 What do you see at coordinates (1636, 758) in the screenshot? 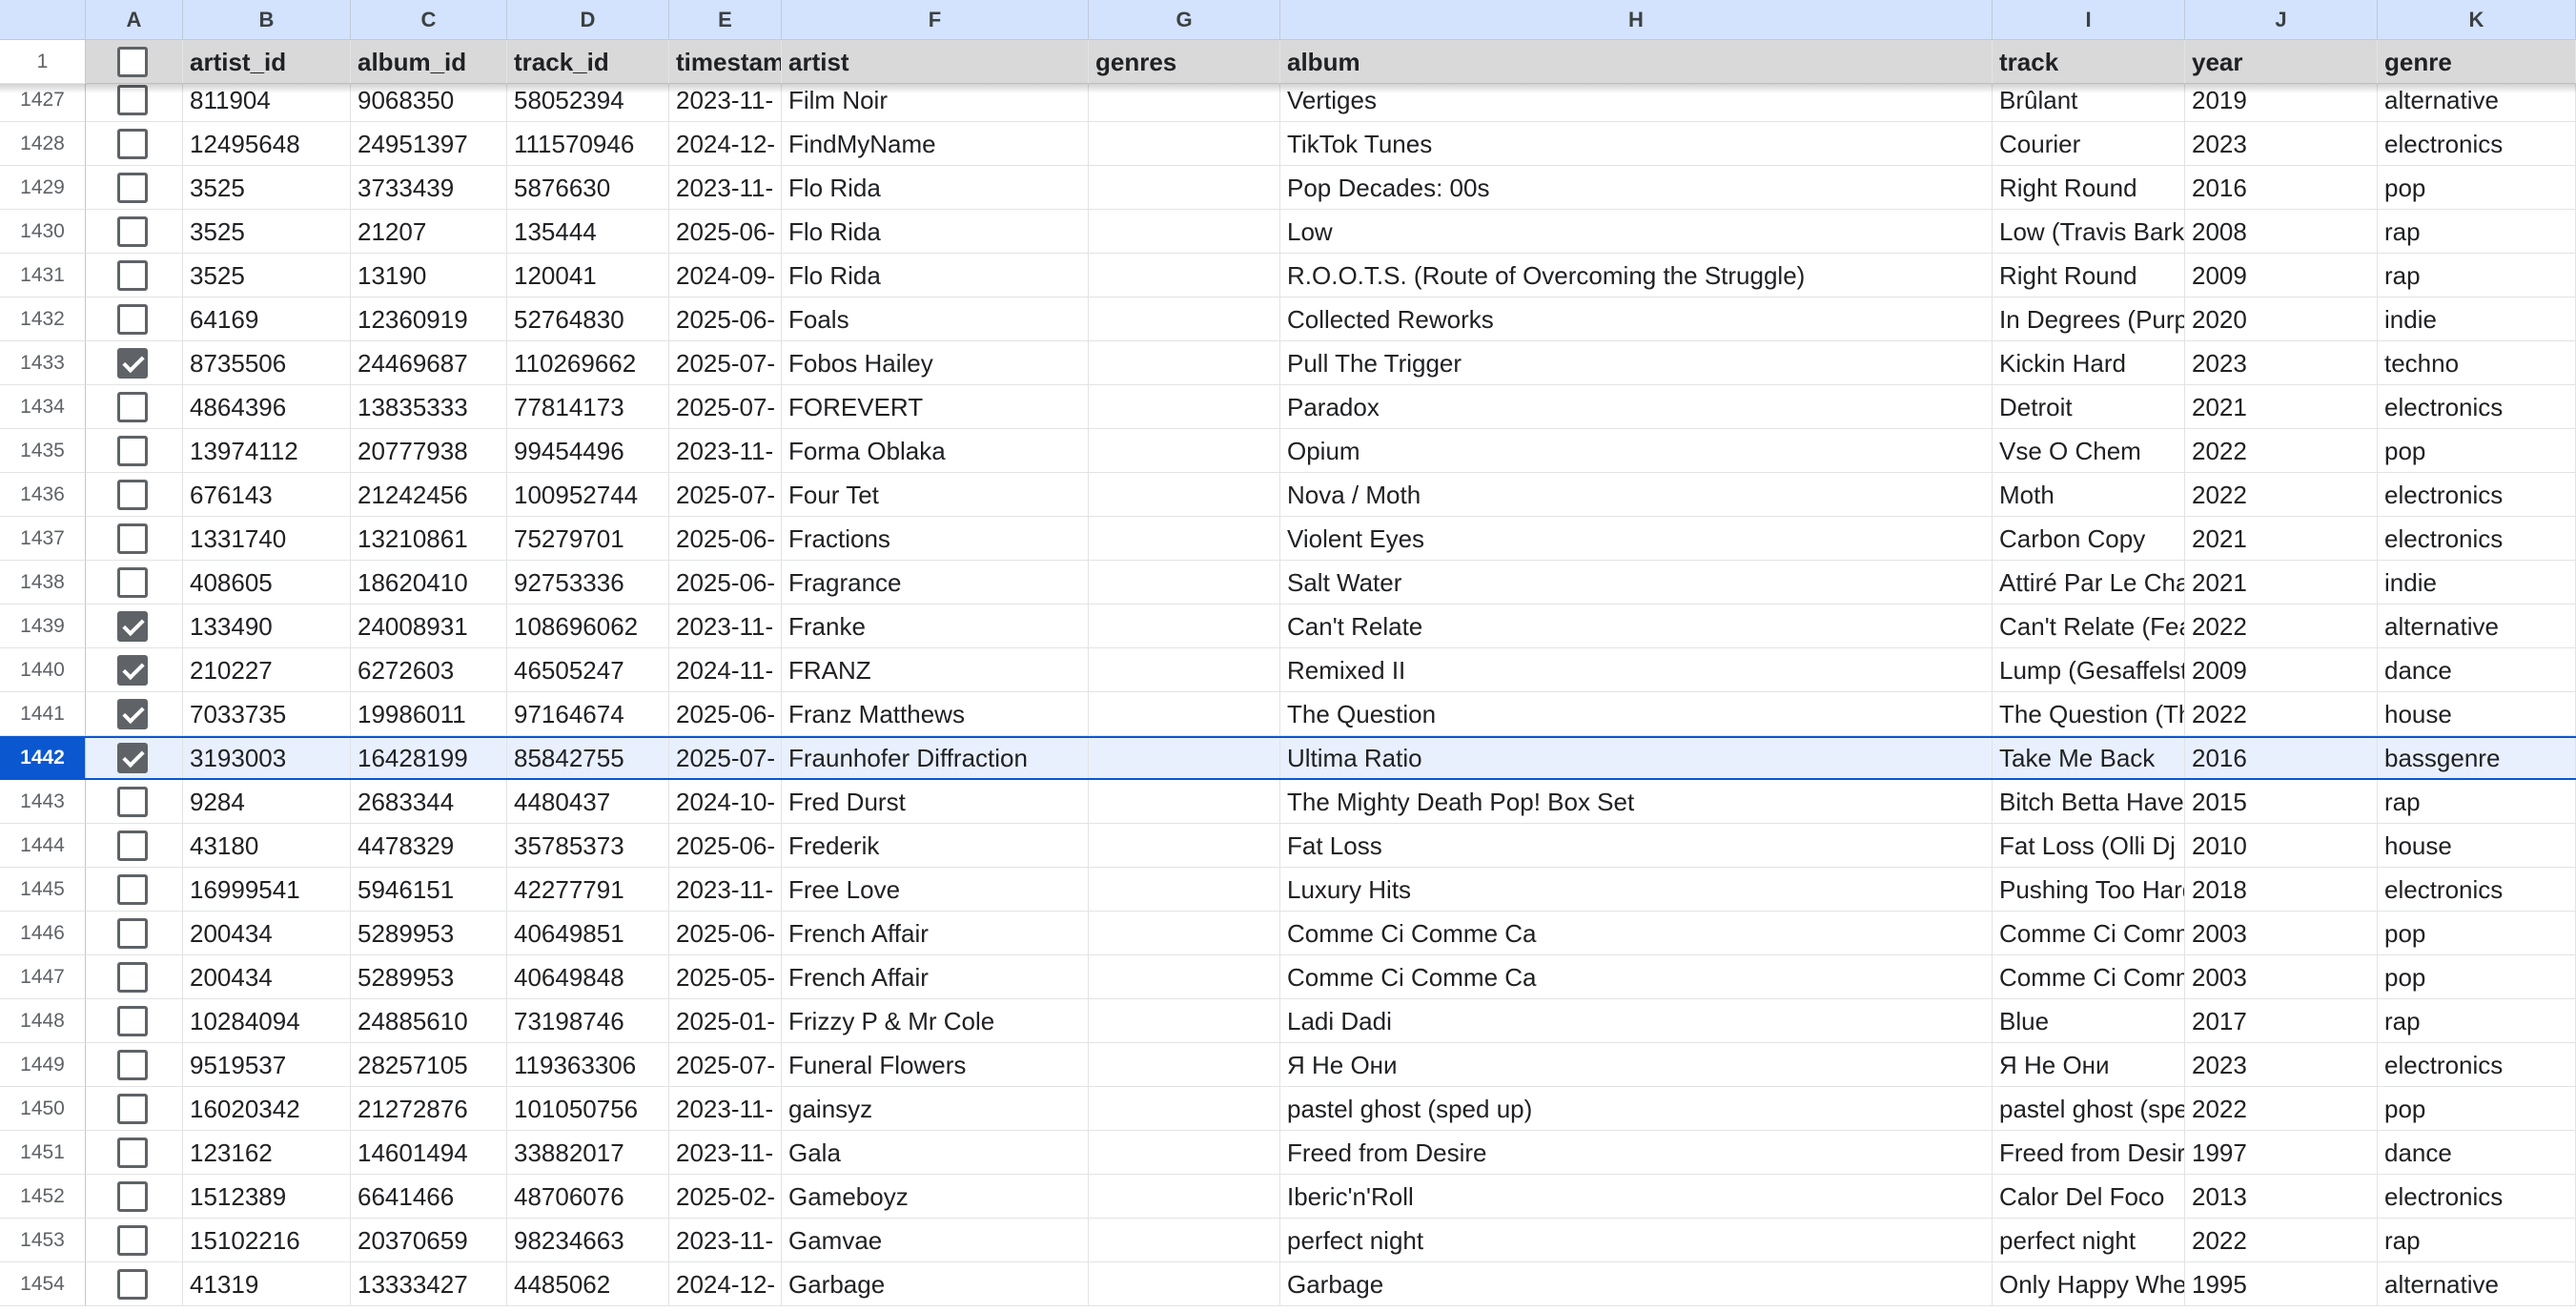
I see `cell-h: Ultima Ratio` at bounding box center [1636, 758].